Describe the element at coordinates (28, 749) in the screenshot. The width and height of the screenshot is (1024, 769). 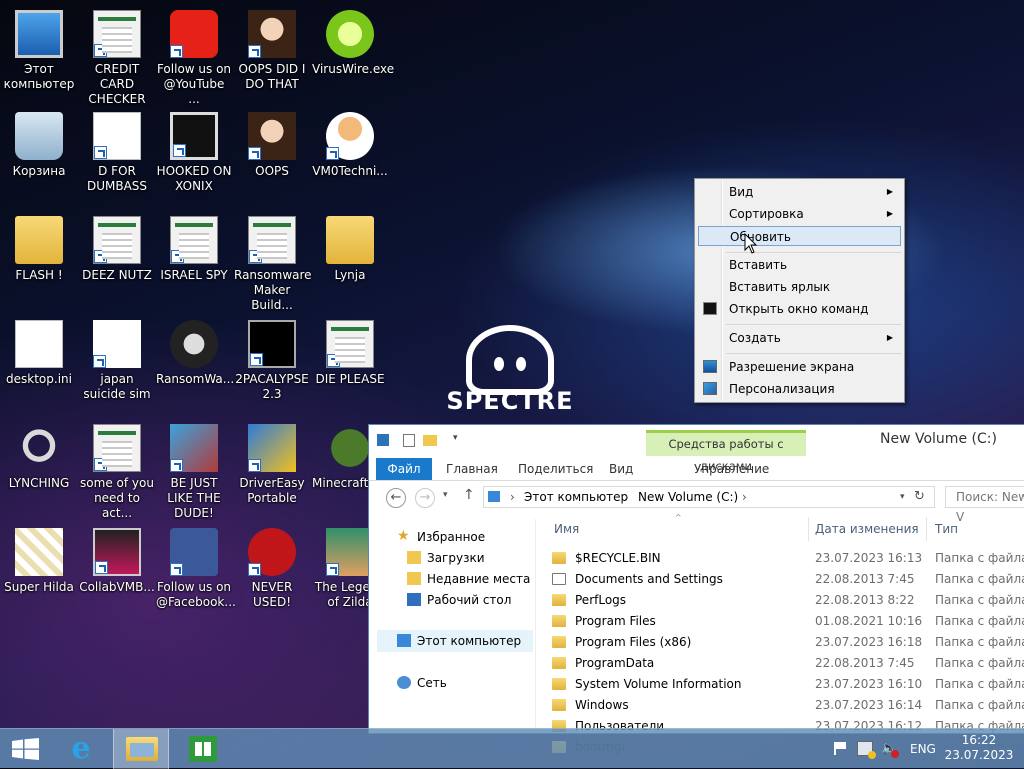
I see `start-button` at that location.